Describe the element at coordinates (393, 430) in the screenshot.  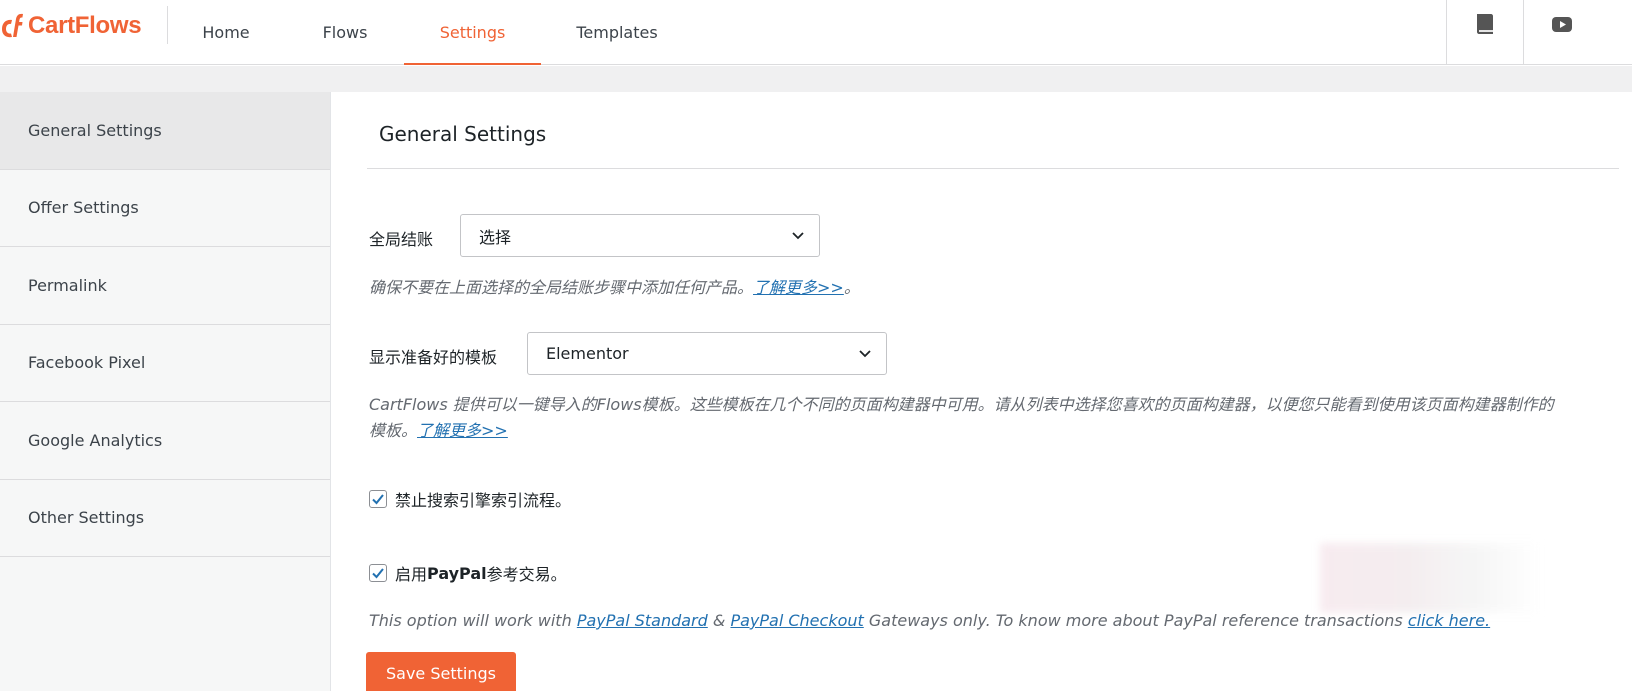
I see `templates-desc-line2: 模板。` at that location.